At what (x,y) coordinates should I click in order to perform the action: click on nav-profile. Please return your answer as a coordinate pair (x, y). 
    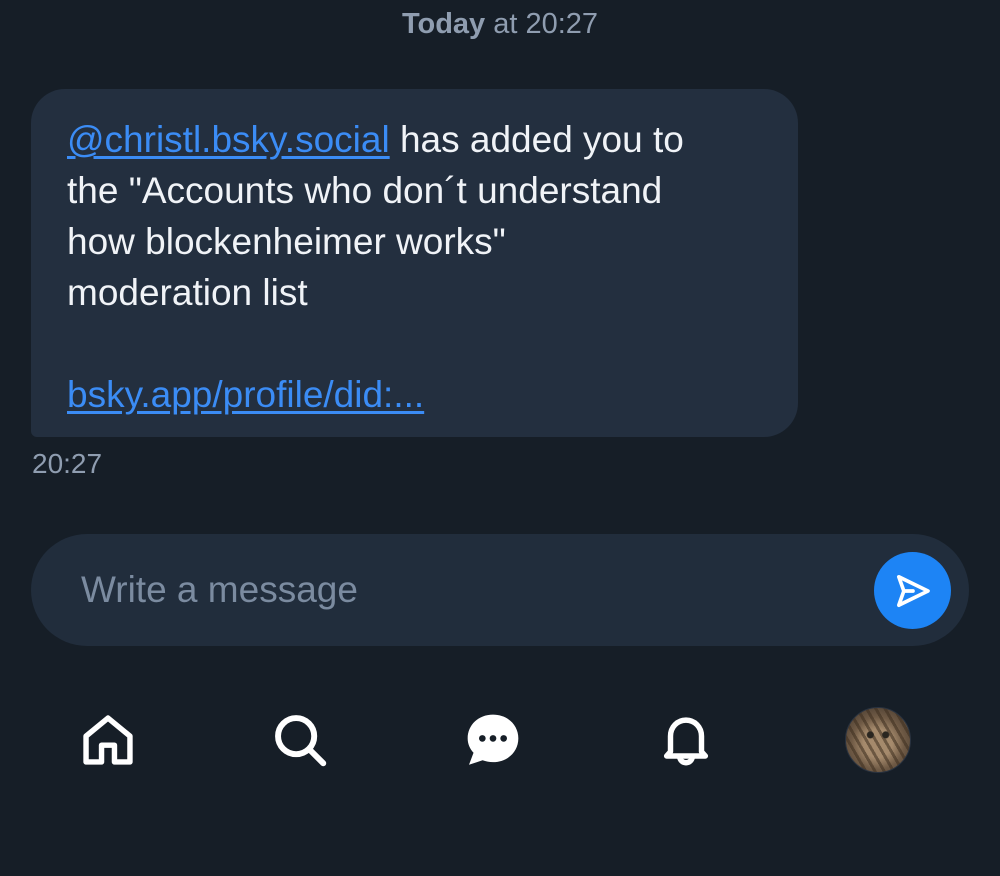
    Looking at the image, I should click on (878, 740).